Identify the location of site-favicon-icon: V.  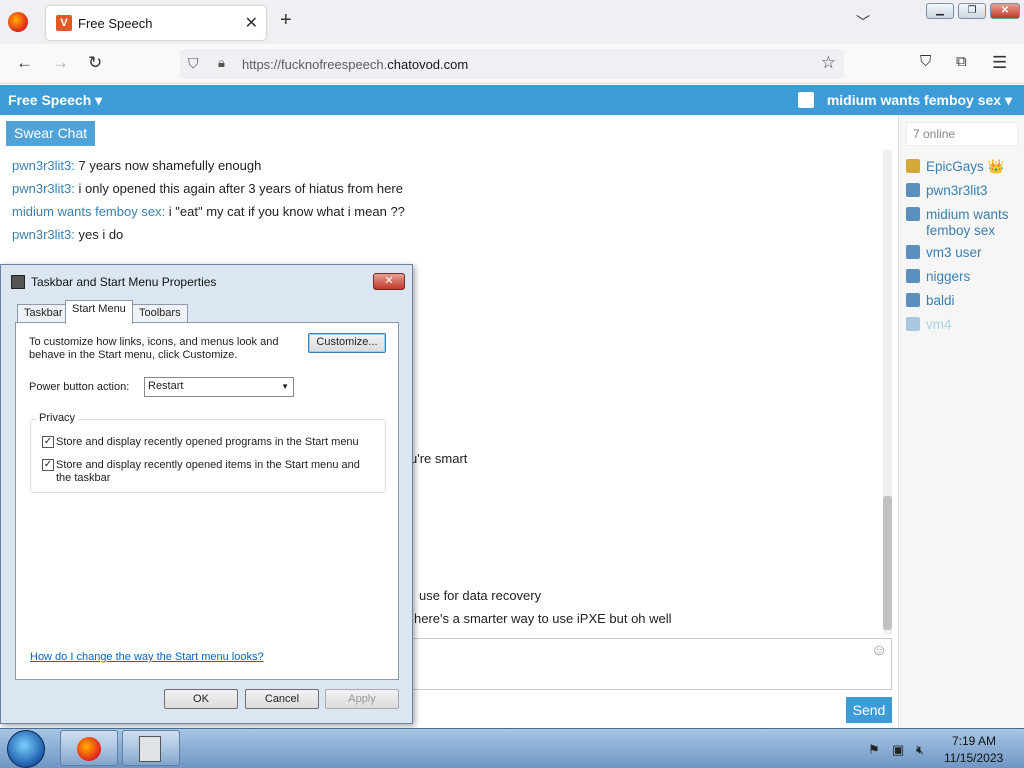
(64, 23).